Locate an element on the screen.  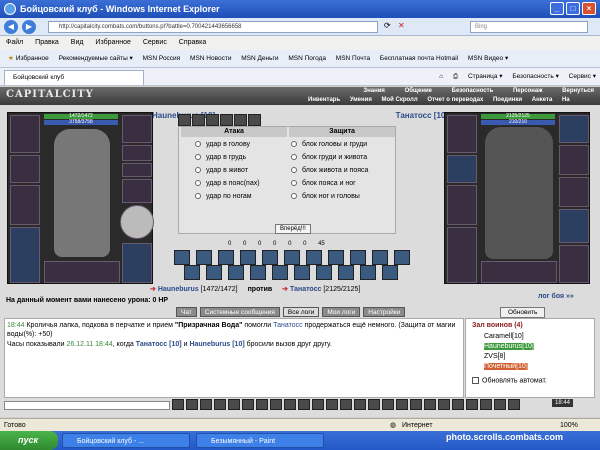
versus-right: Танатосс is located at coordinates (305, 289).